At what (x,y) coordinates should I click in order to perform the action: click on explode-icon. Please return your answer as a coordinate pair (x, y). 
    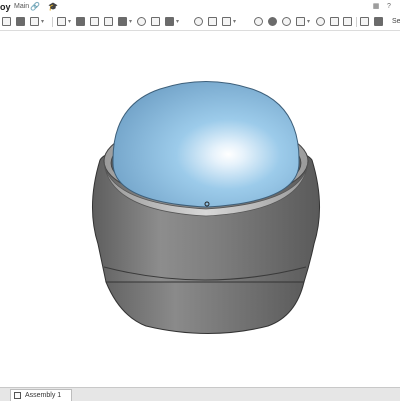
    Looking at the image, I should click on (272, 21).